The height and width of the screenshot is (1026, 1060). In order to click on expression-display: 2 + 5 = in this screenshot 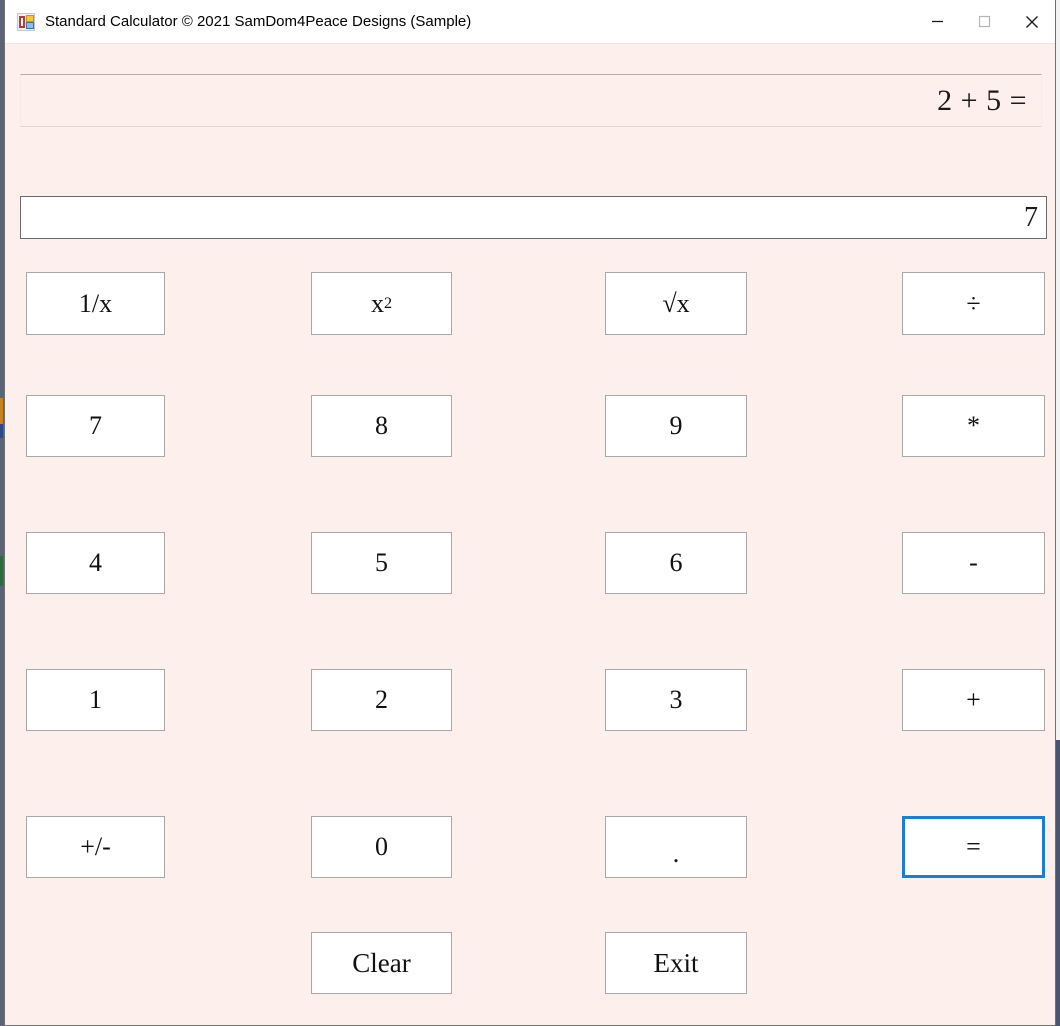, I will do `click(531, 100)`.